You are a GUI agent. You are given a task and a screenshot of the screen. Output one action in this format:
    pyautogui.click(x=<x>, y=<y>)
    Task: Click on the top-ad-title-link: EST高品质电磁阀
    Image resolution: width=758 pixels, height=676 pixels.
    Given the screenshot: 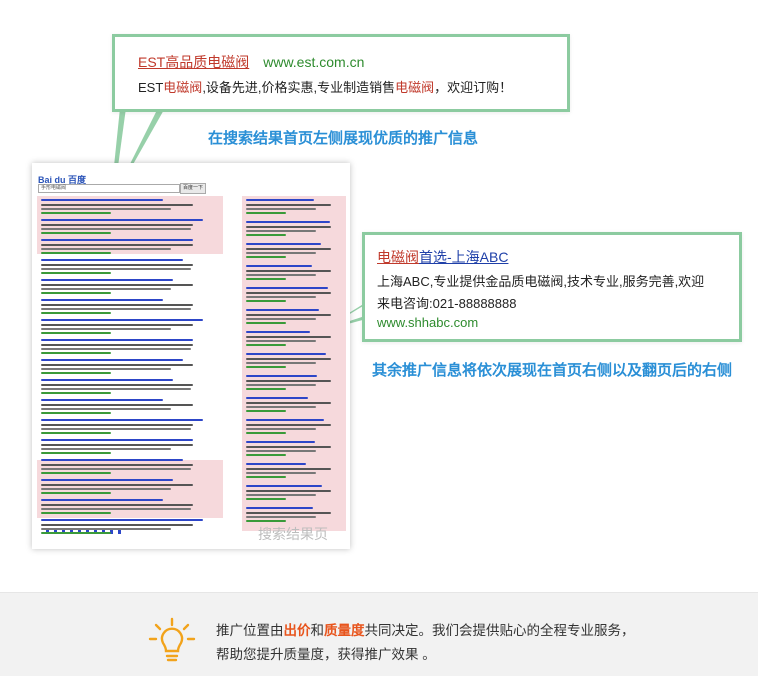 What is the action you would take?
    pyautogui.click(x=193, y=62)
    